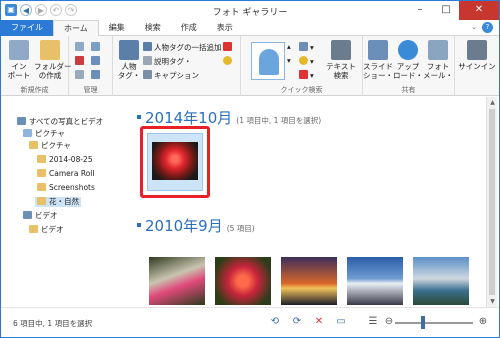 This screenshot has width=500, height=338. I want to click on delete-icon, so click(80, 61).